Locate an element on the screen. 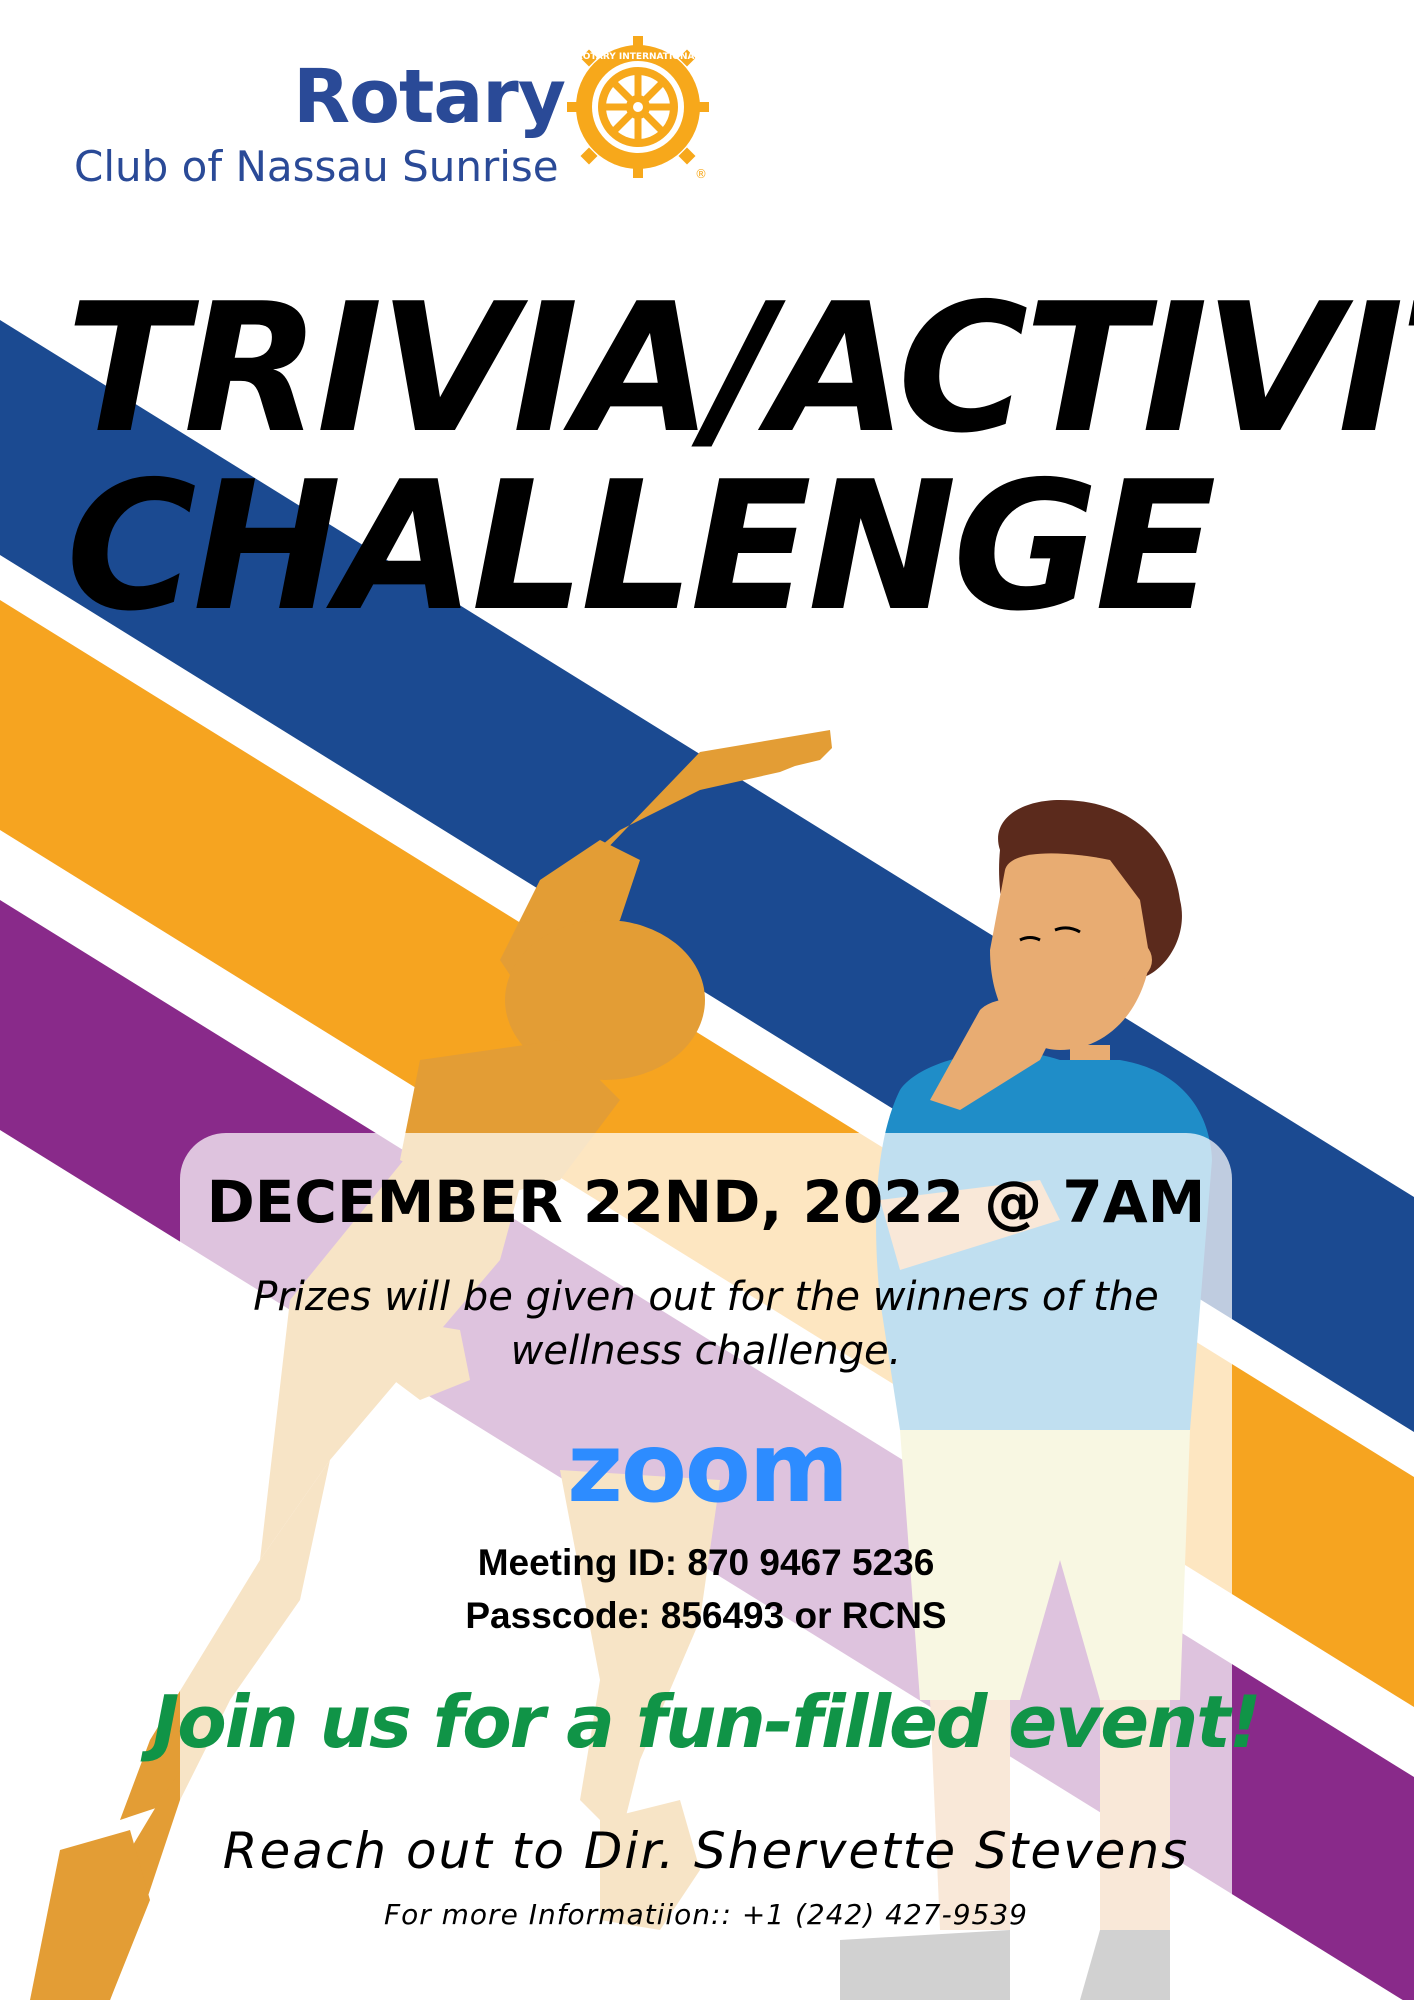 The height and width of the screenshot is (2000, 1414). title-line-2: CHALLENGE is located at coordinates (641, 546).